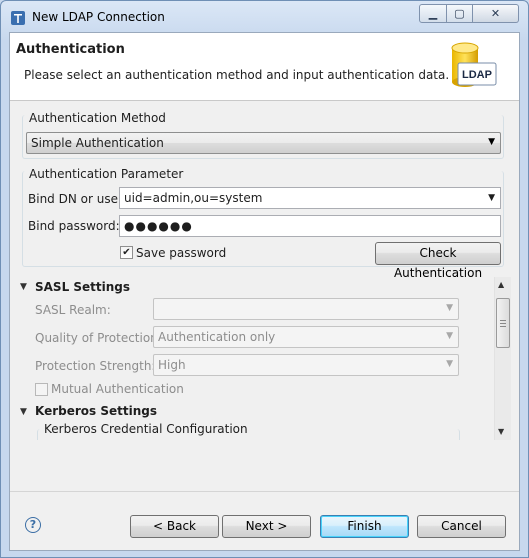 This screenshot has height=558, width=529. Describe the element at coordinates (33, 525) in the screenshot. I see `help-icon: ?` at that location.